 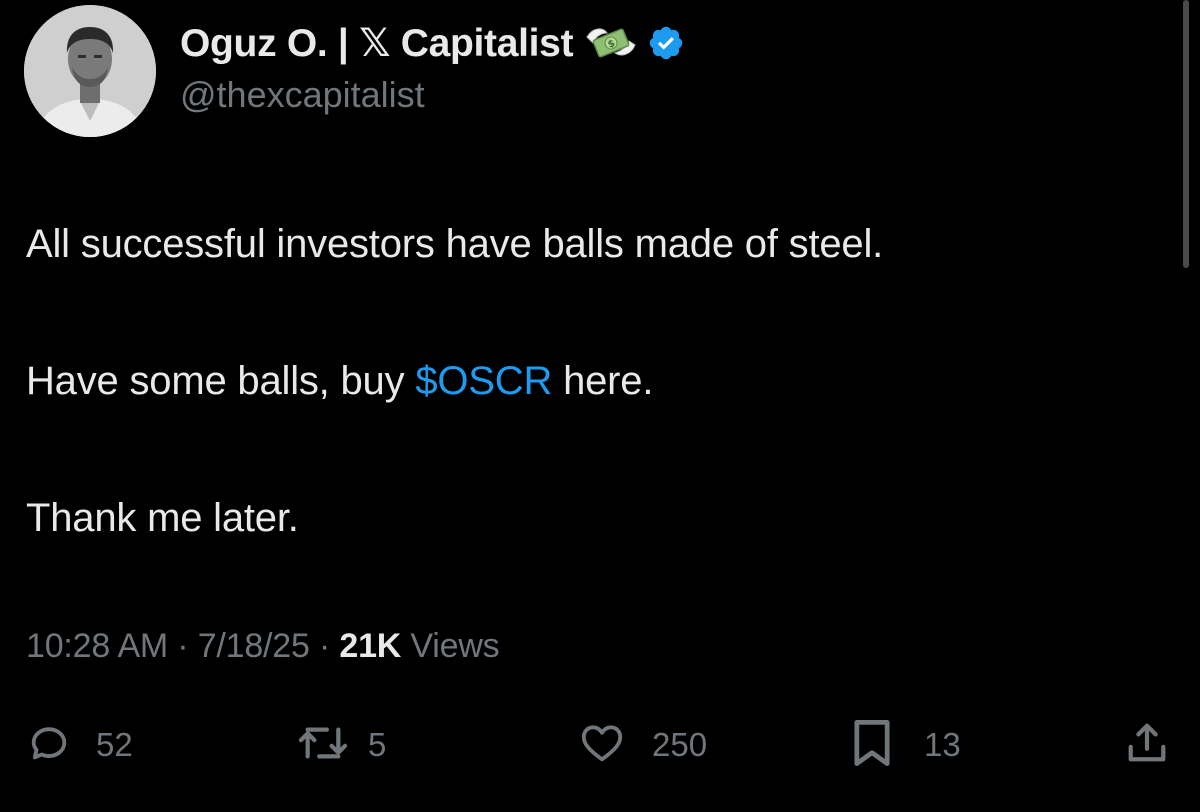 What do you see at coordinates (79, 745) in the screenshot?
I see `reply-button: 52` at bounding box center [79, 745].